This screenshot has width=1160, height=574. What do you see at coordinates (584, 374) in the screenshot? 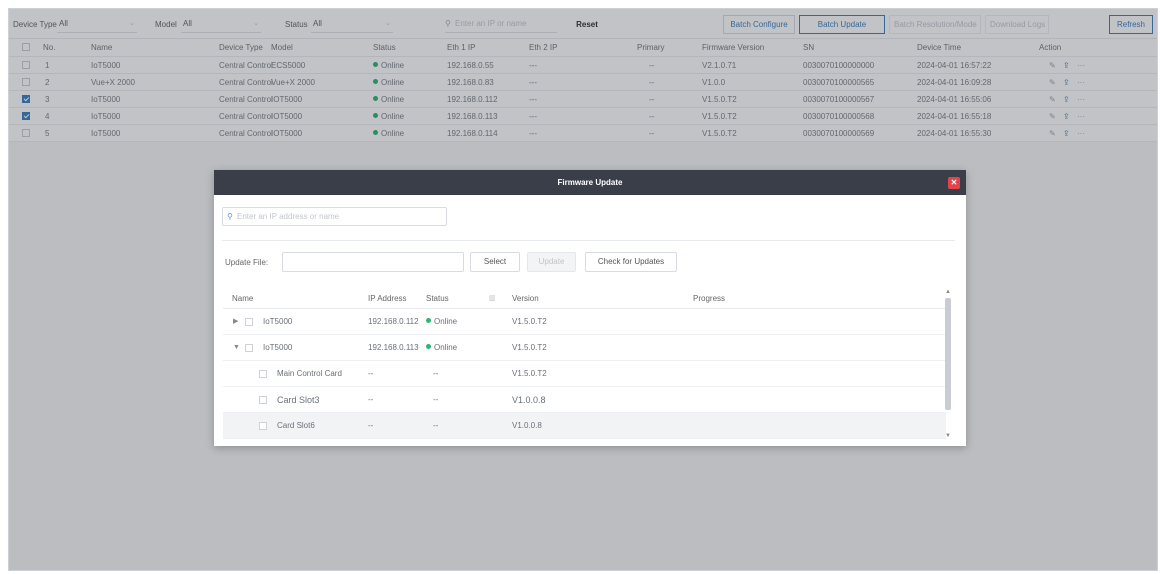
I see `firmware-row: Main Control Card -- -- V1.5.0.T2` at bounding box center [584, 374].